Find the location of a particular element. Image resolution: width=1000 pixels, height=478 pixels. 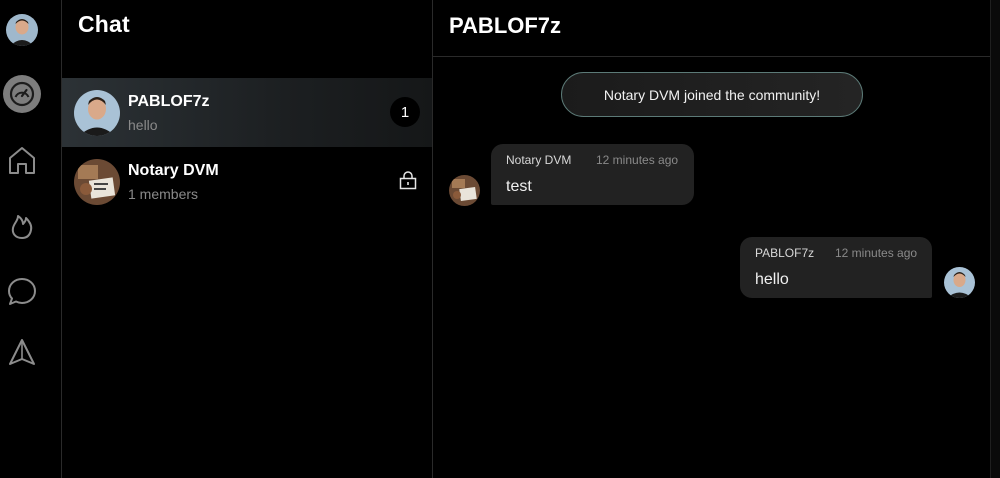

message-text: hello is located at coordinates (772, 279).